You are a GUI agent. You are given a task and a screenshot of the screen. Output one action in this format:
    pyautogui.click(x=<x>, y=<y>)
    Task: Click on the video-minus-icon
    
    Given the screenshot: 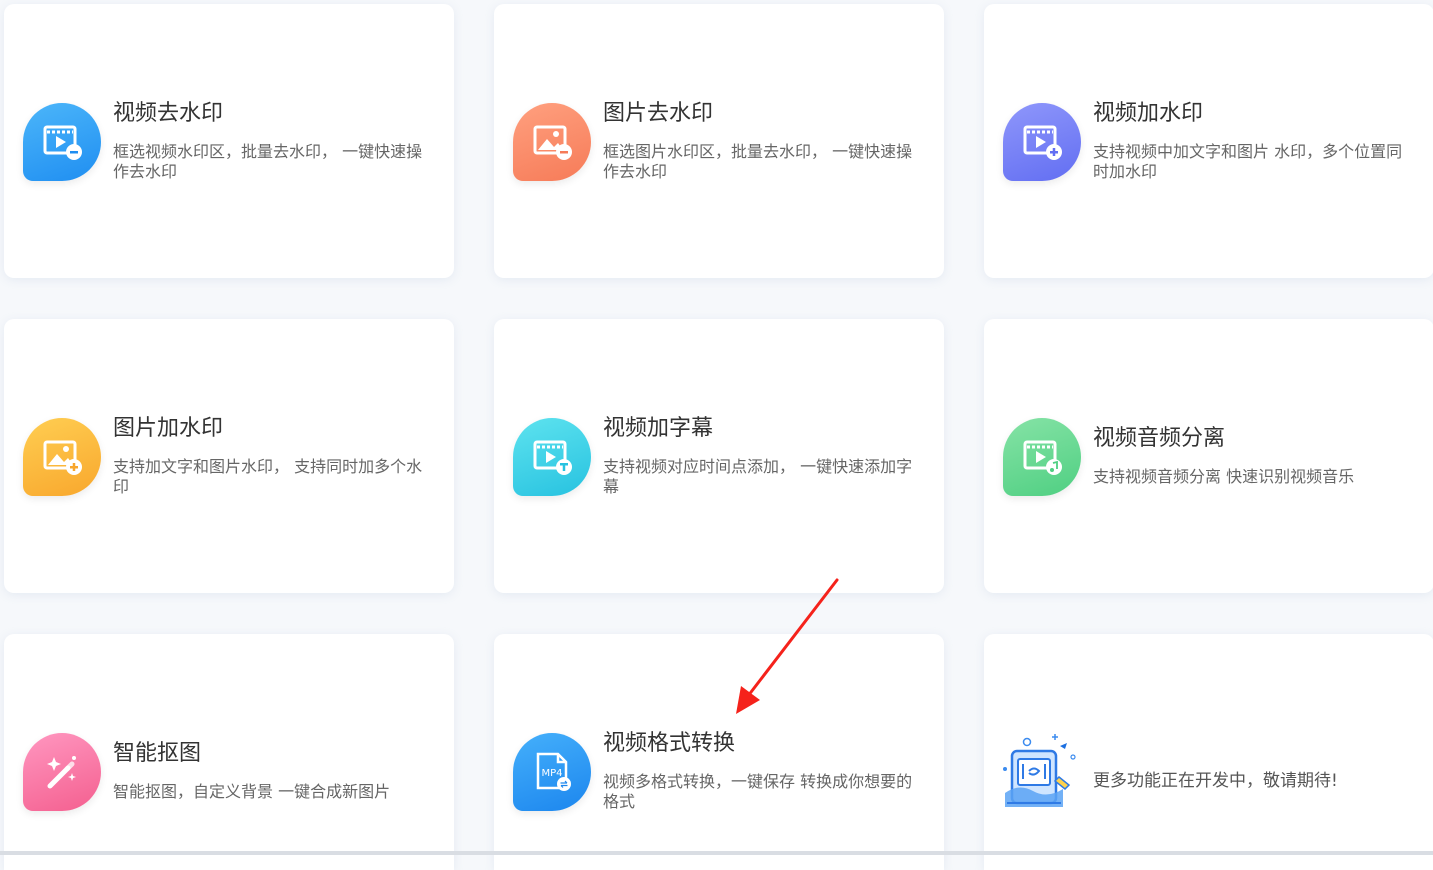 What is the action you would take?
    pyautogui.click(x=62, y=142)
    